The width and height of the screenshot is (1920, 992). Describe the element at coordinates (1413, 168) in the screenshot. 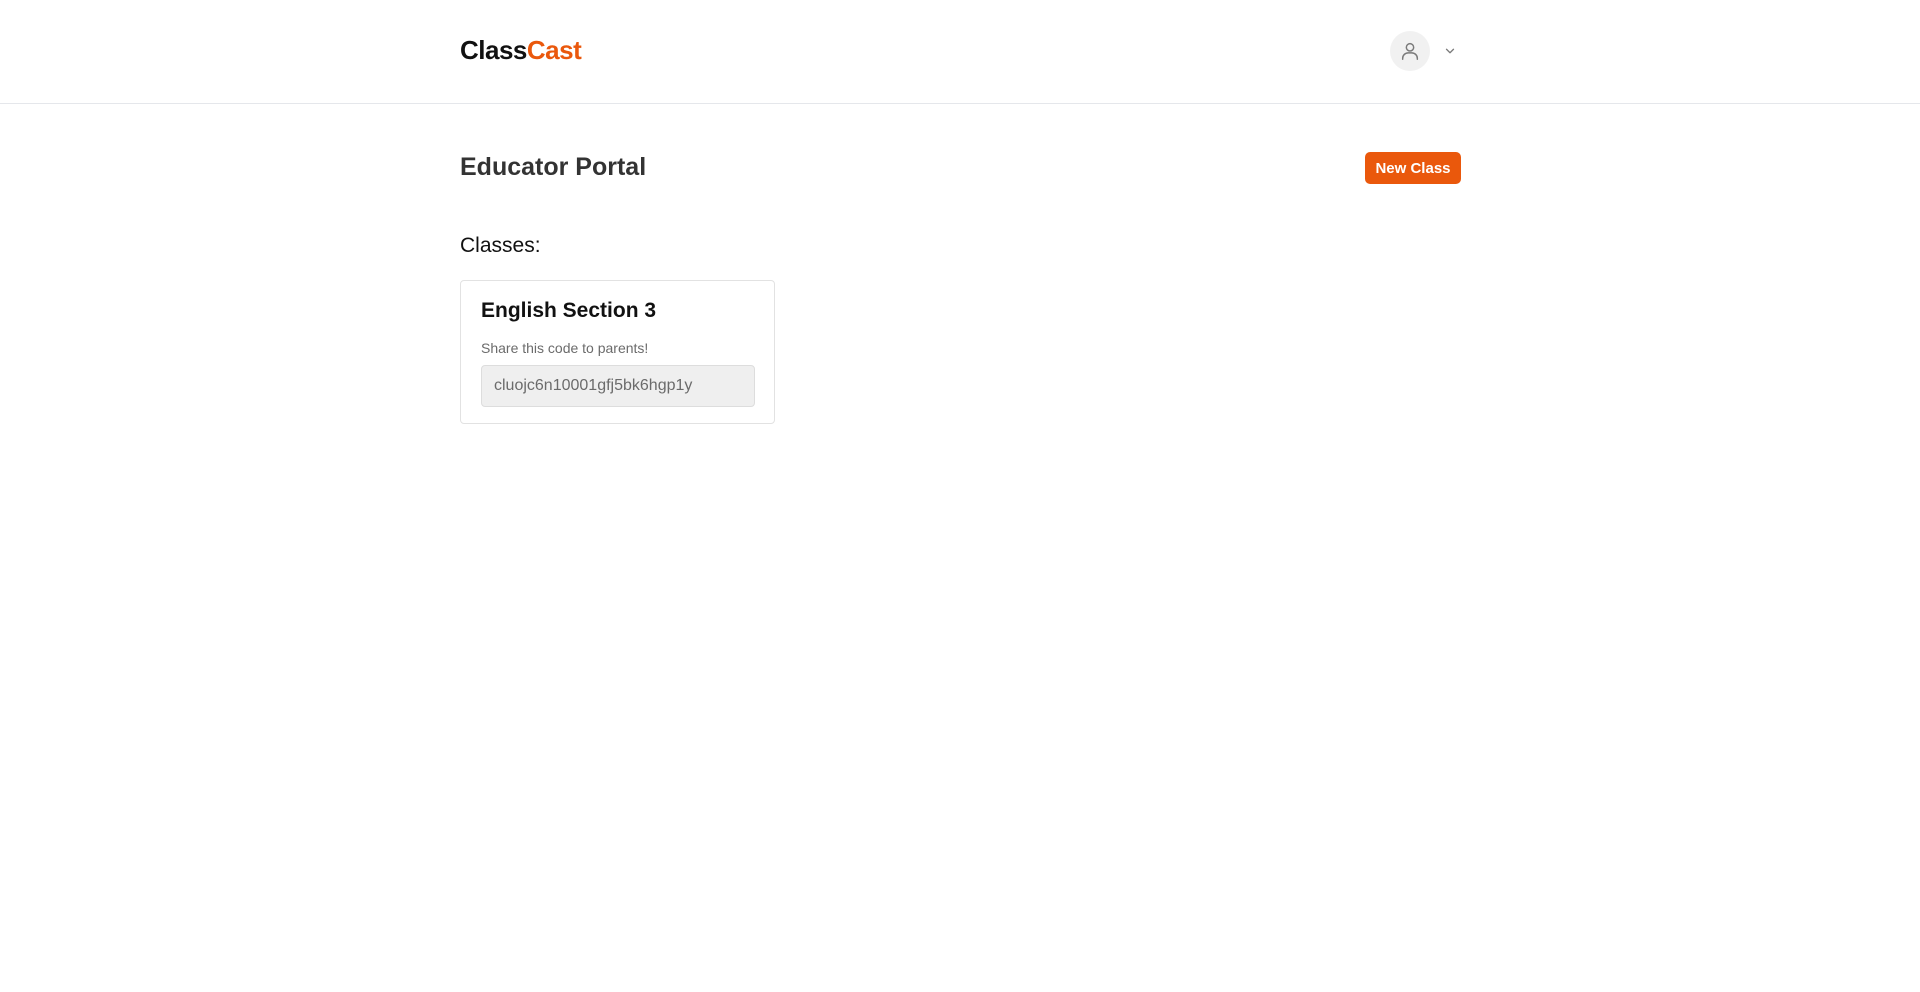

I see `new-class-button: New Class` at that location.